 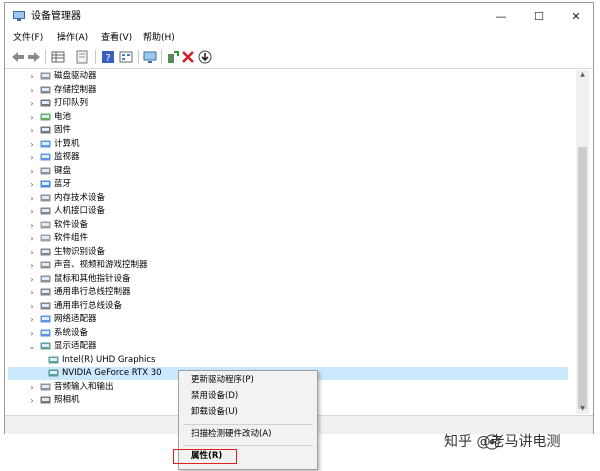 I want to click on back-arrow-icon, so click(x=18, y=57).